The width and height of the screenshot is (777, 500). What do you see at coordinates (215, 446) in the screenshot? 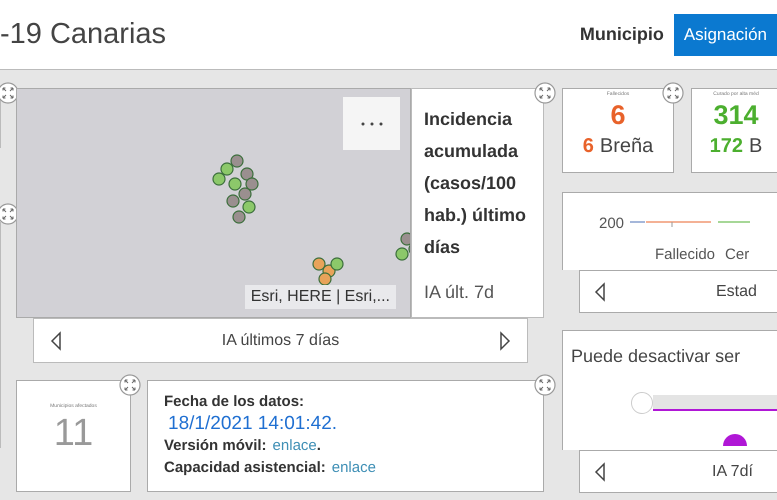
I see `link-label: Versión móvil:` at bounding box center [215, 446].